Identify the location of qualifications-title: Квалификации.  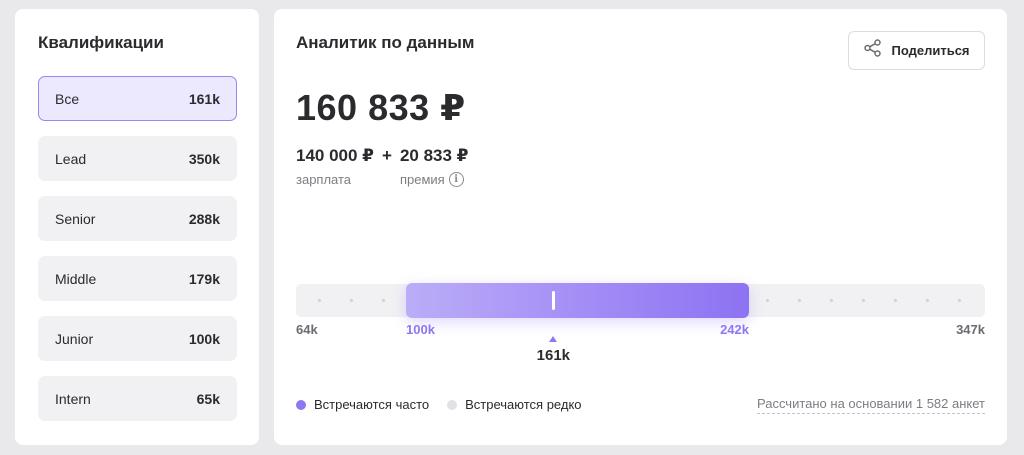
(101, 42).